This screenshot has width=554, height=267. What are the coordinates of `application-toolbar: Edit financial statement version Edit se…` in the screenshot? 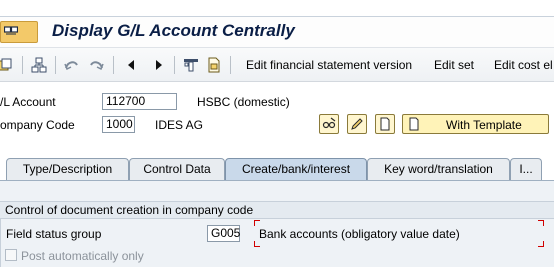 It's located at (277, 64).